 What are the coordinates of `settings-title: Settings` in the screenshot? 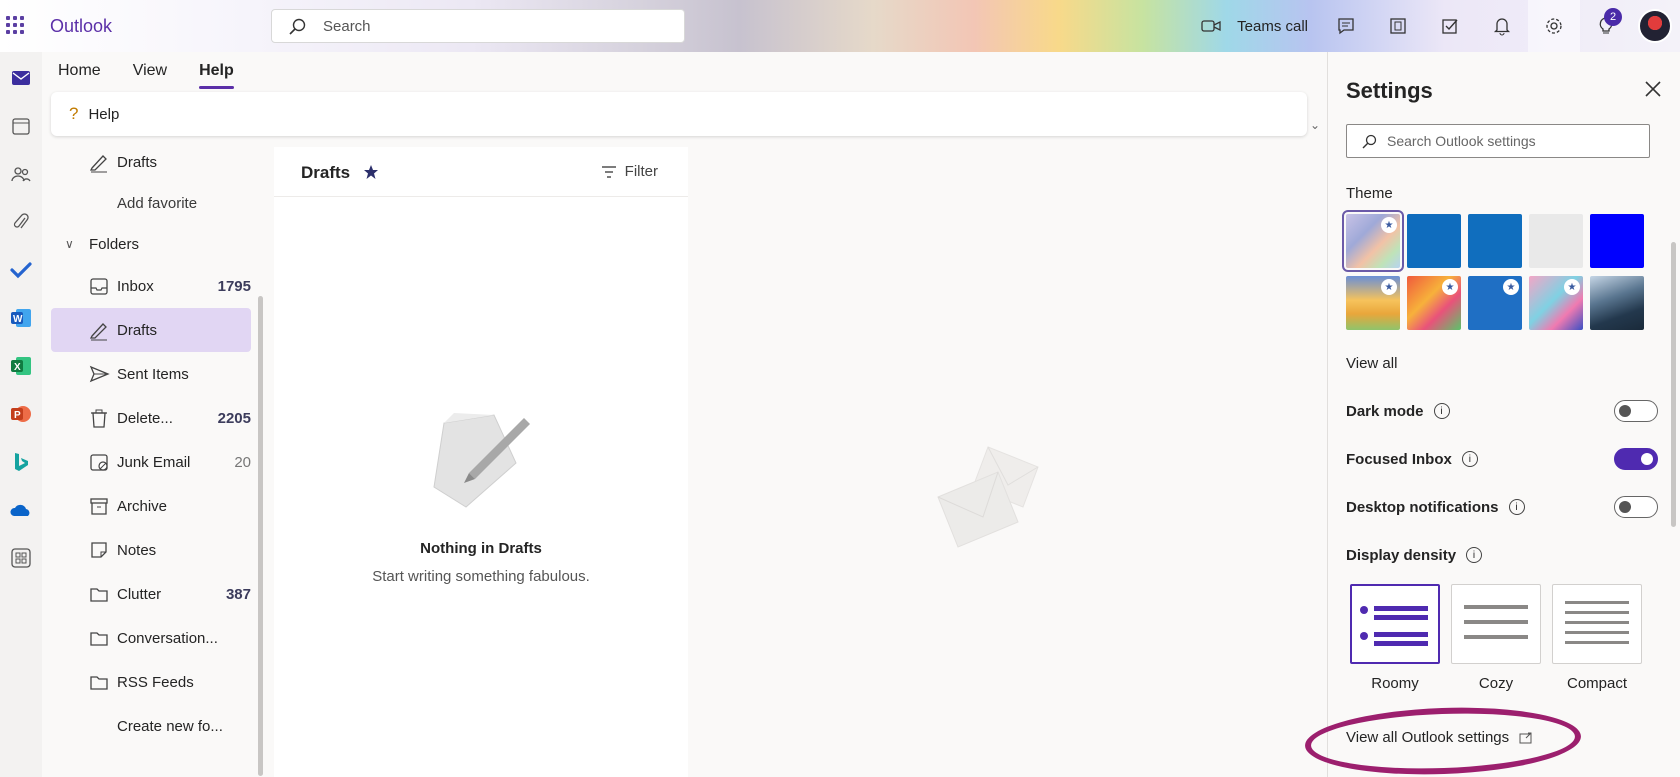 It's located at (1389, 90).